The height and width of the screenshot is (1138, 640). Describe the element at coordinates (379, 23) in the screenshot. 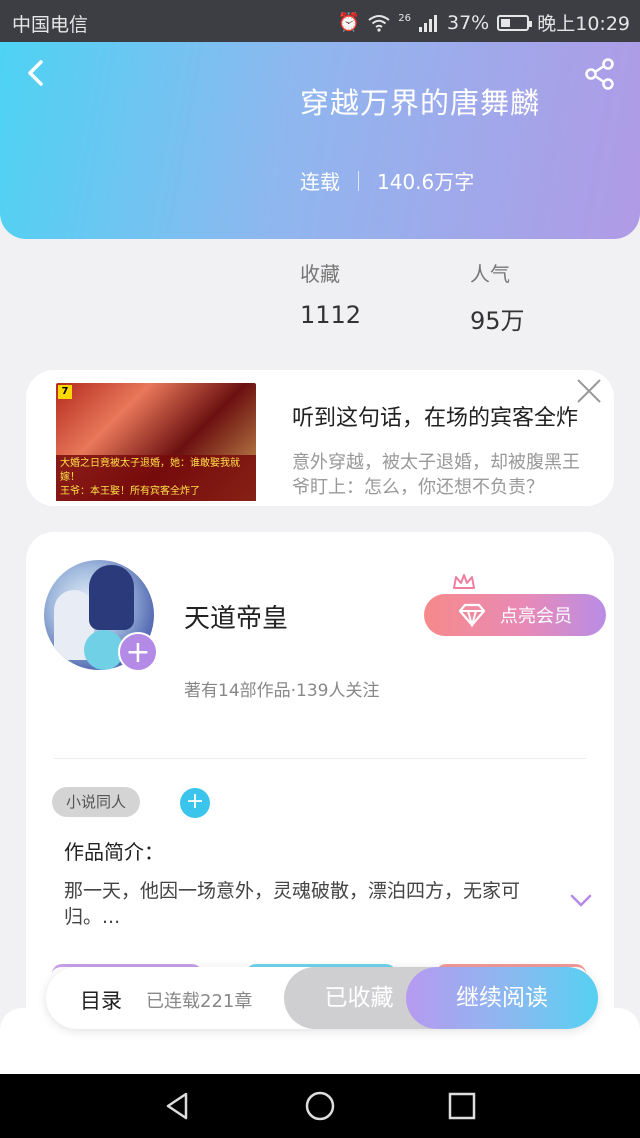

I see `wifi-icon` at that location.